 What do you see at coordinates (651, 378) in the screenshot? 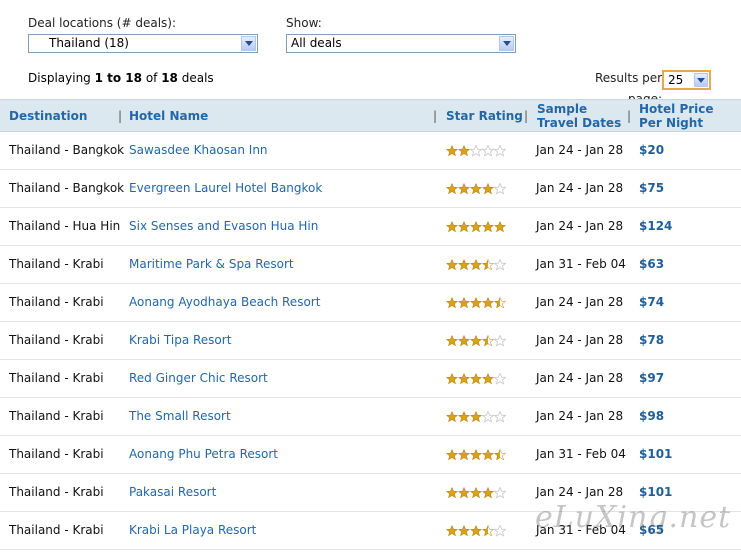
I see `row-price: $97` at bounding box center [651, 378].